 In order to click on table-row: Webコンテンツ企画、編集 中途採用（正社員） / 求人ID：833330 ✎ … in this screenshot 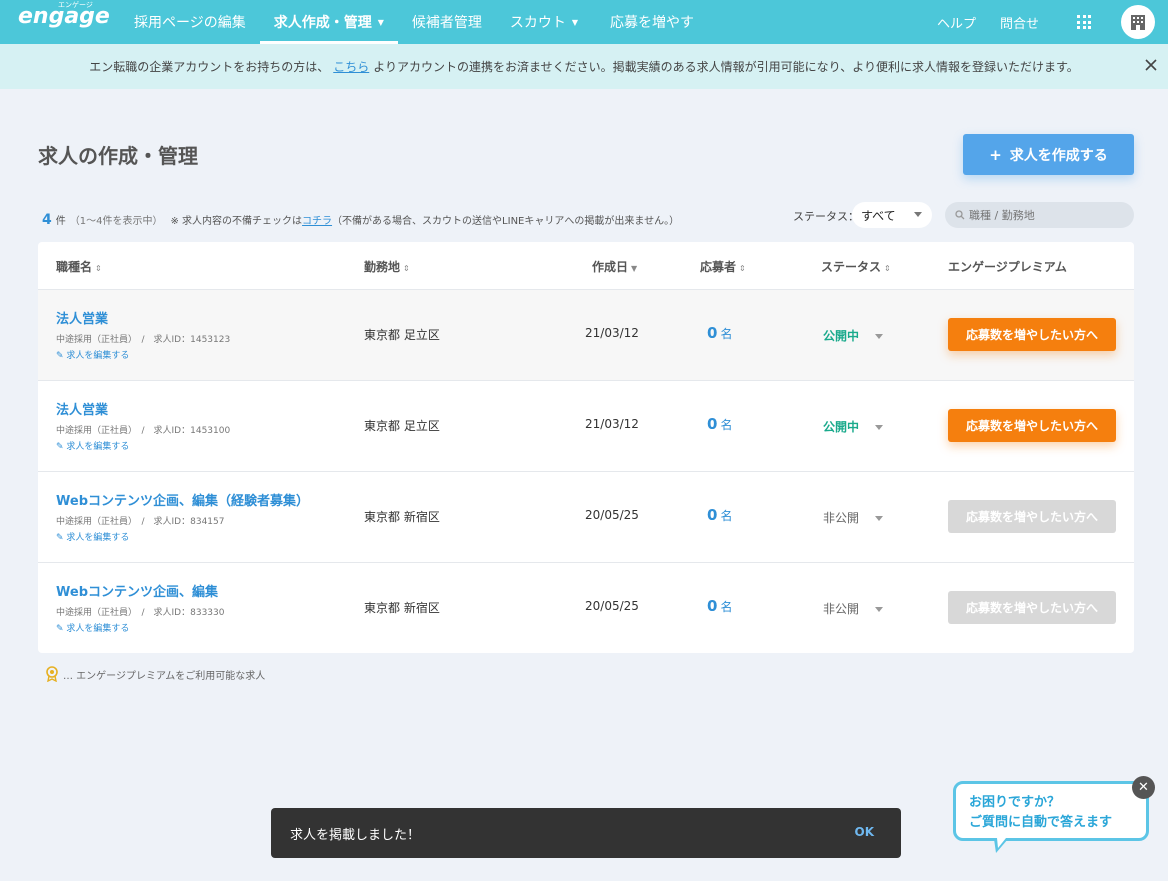, I will do `click(586, 608)`.